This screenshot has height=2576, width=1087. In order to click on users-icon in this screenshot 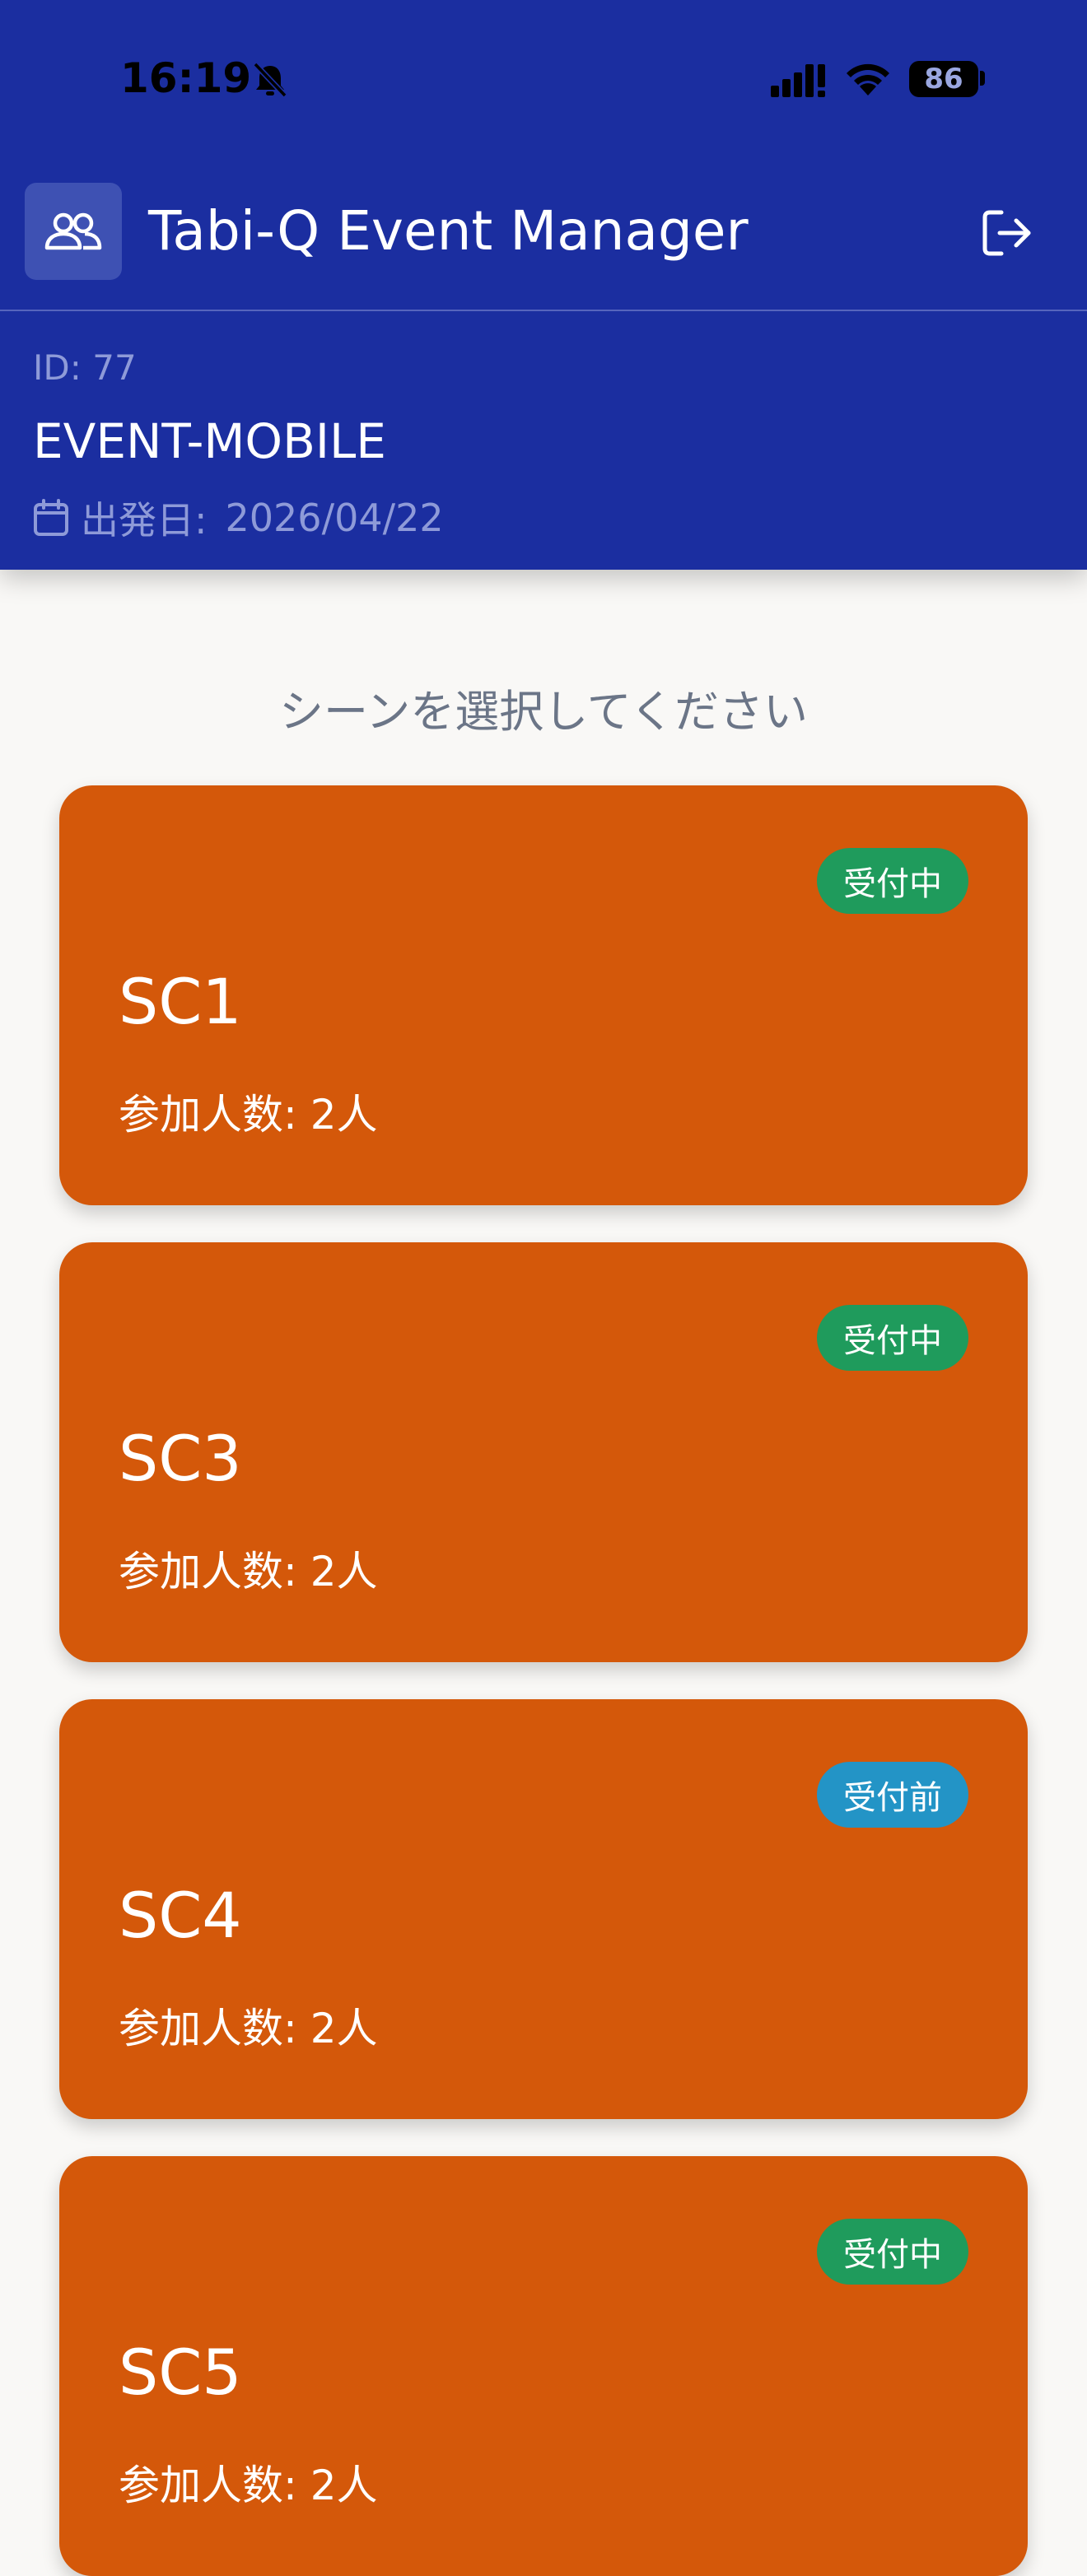, I will do `click(73, 231)`.